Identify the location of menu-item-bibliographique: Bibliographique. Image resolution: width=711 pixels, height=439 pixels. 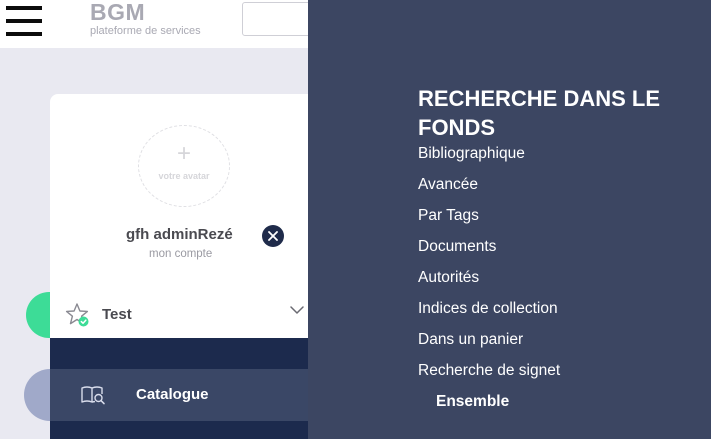
(471, 154).